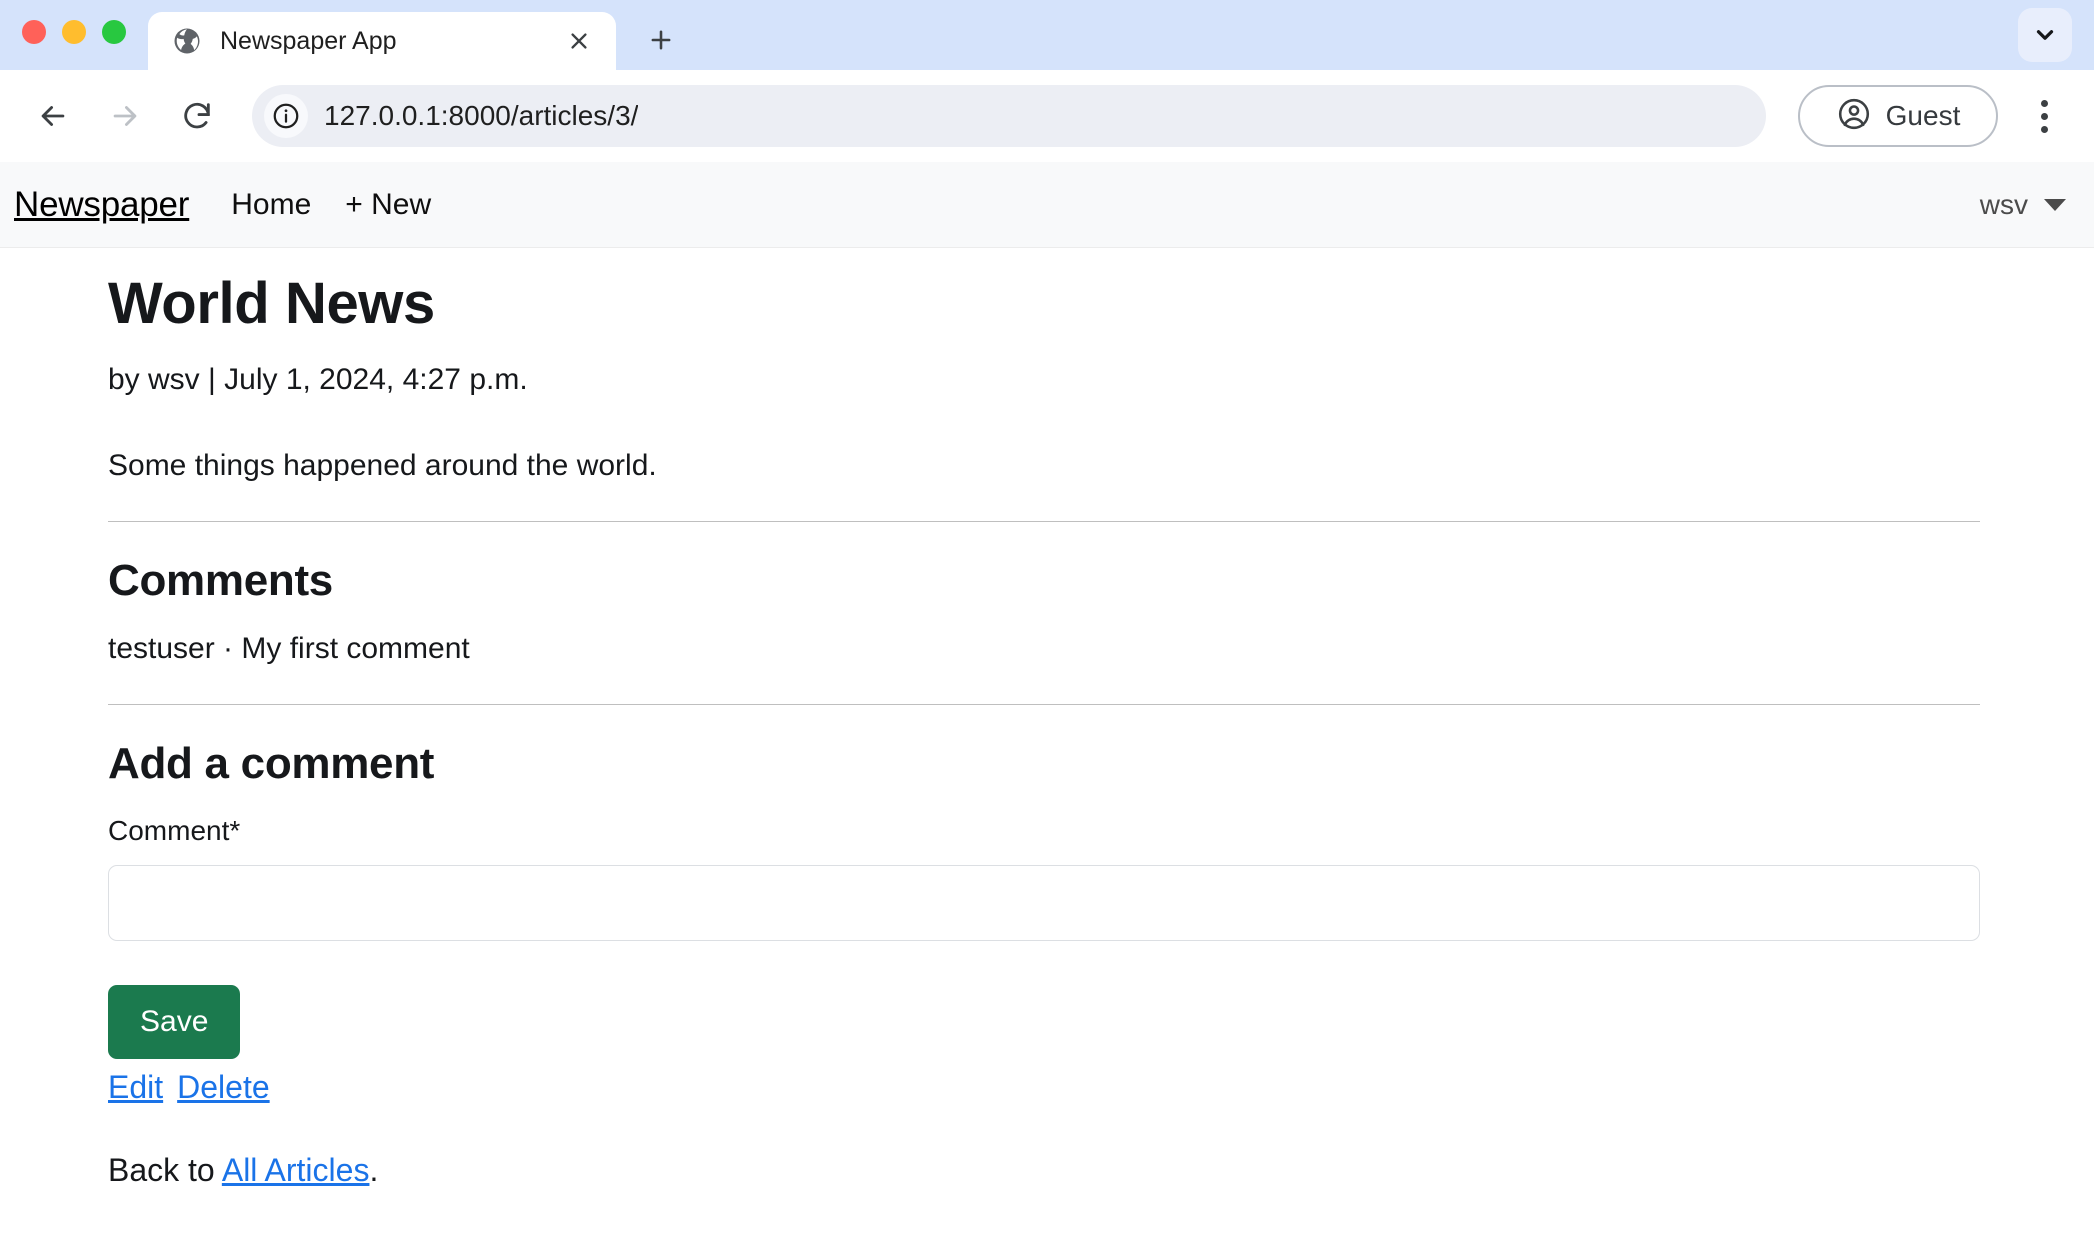 The image size is (2094, 1246). I want to click on chevron-down-icon, so click(2045, 35).